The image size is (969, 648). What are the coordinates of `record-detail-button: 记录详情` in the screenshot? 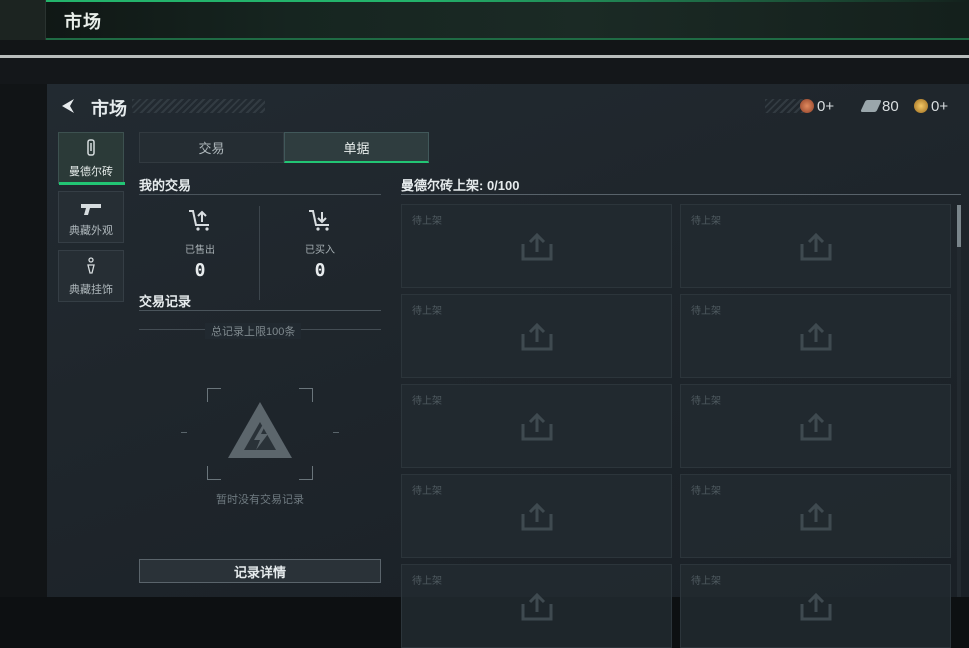 It's located at (260, 571).